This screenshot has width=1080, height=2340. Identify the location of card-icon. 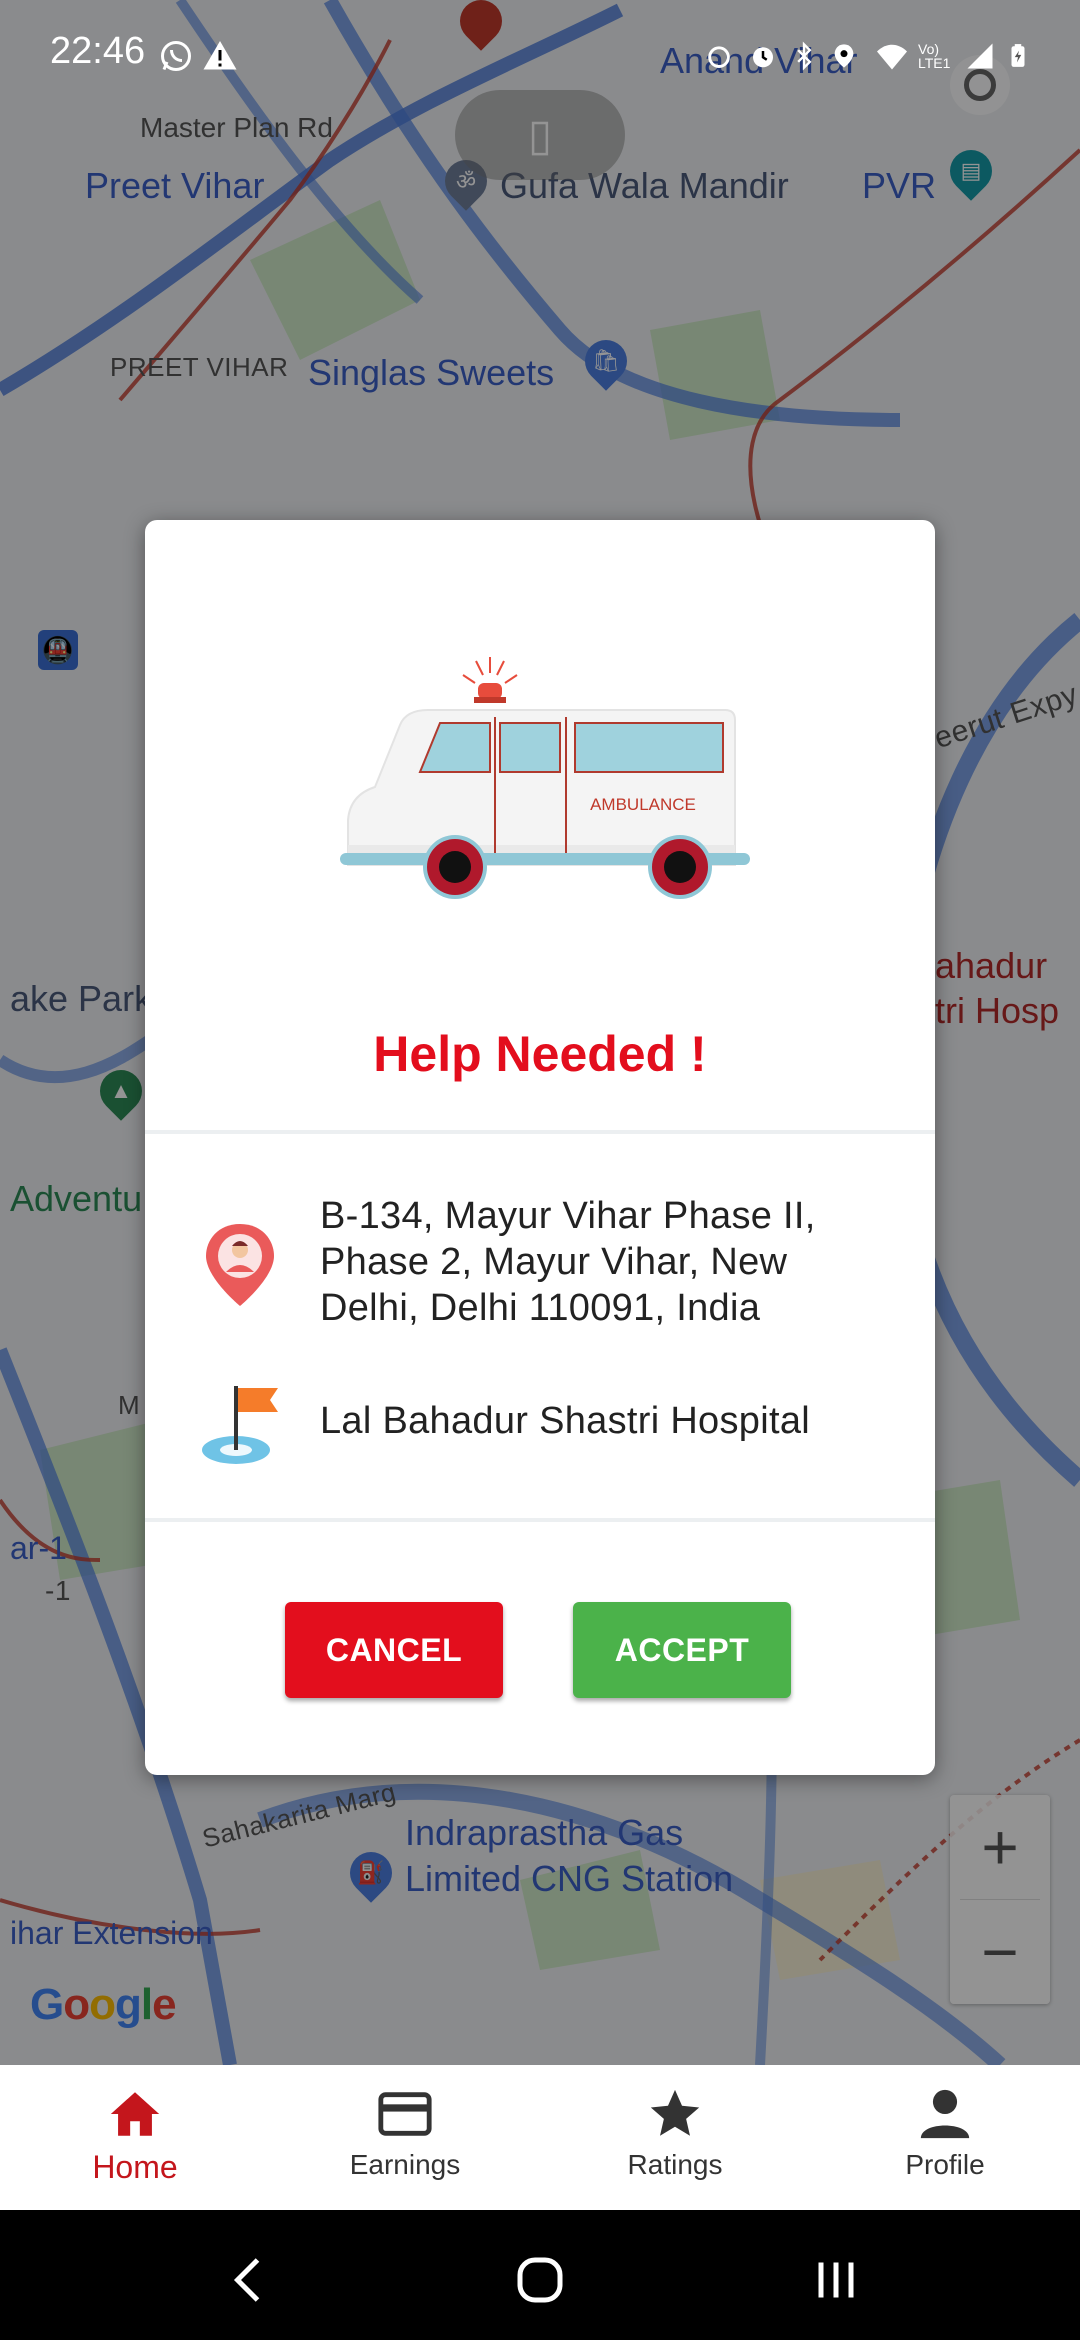
(405, 2114).